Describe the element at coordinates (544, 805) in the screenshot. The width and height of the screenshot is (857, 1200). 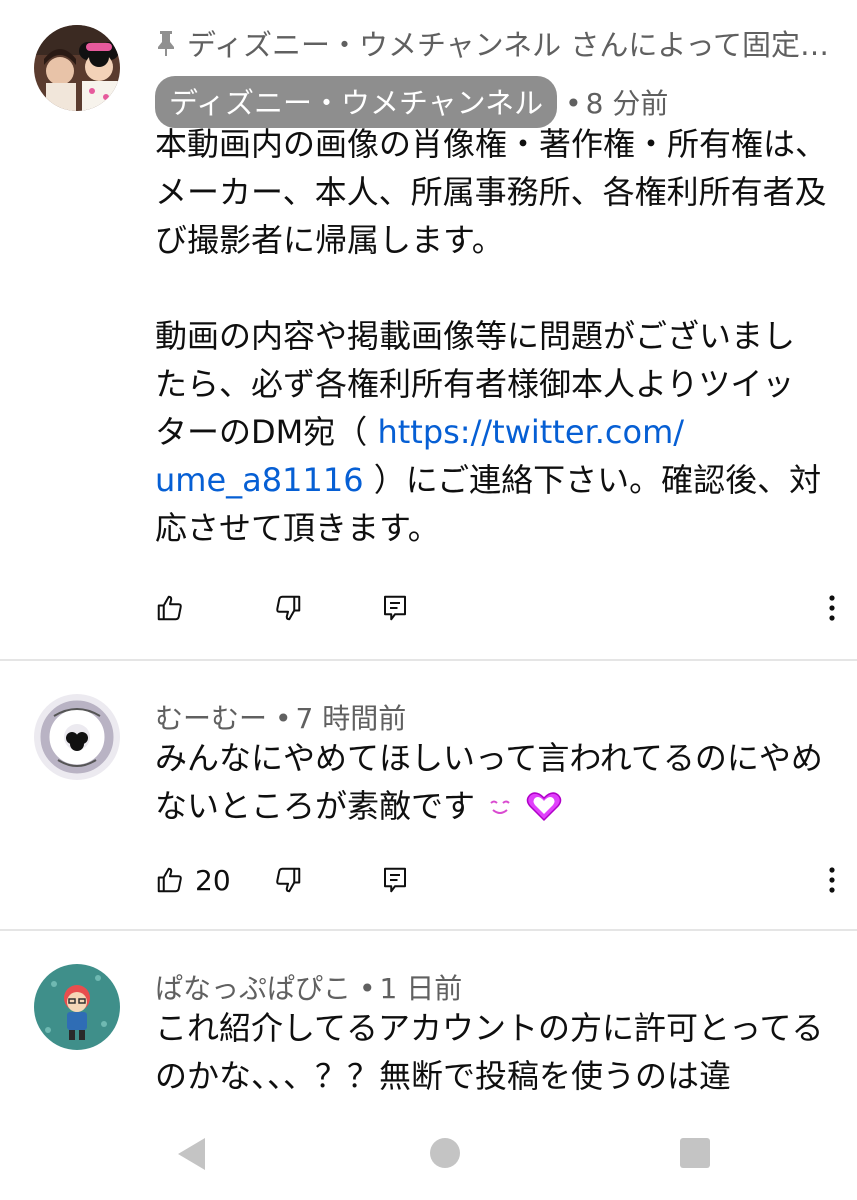
I see `heart-emoji` at that location.